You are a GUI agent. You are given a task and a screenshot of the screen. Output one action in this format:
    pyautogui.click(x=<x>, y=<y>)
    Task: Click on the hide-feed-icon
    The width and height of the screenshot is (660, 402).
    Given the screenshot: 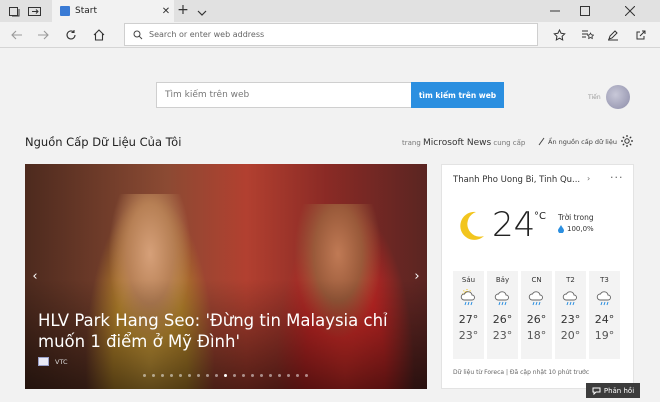 What is the action you would take?
    pyautogui.click(x=541, y=141)
    